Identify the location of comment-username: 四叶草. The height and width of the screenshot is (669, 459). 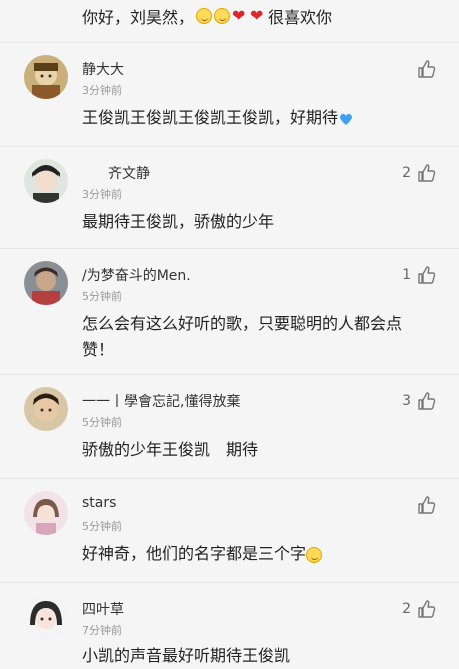
(103, 609).